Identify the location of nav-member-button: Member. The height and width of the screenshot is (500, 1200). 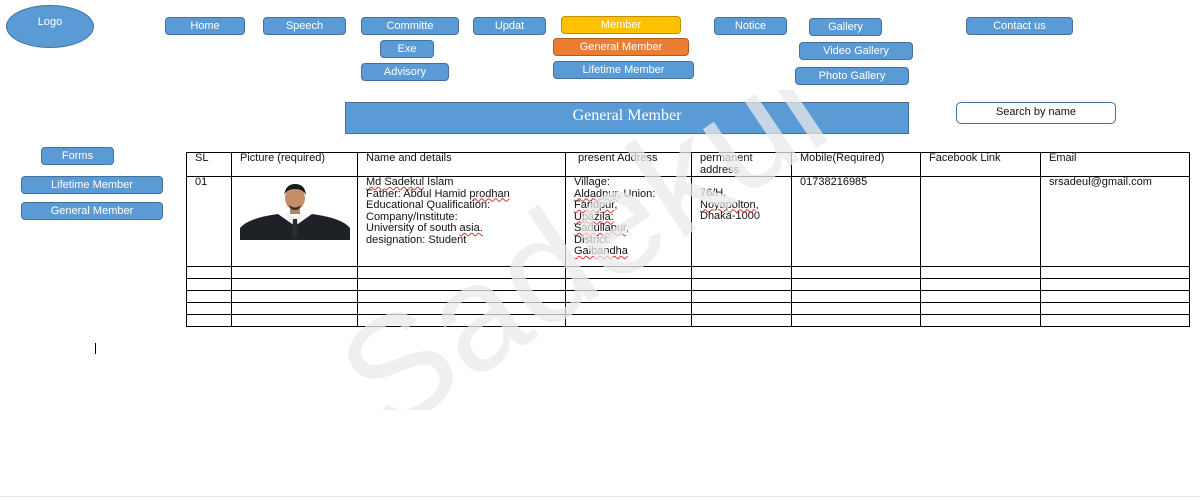
(621, 25).